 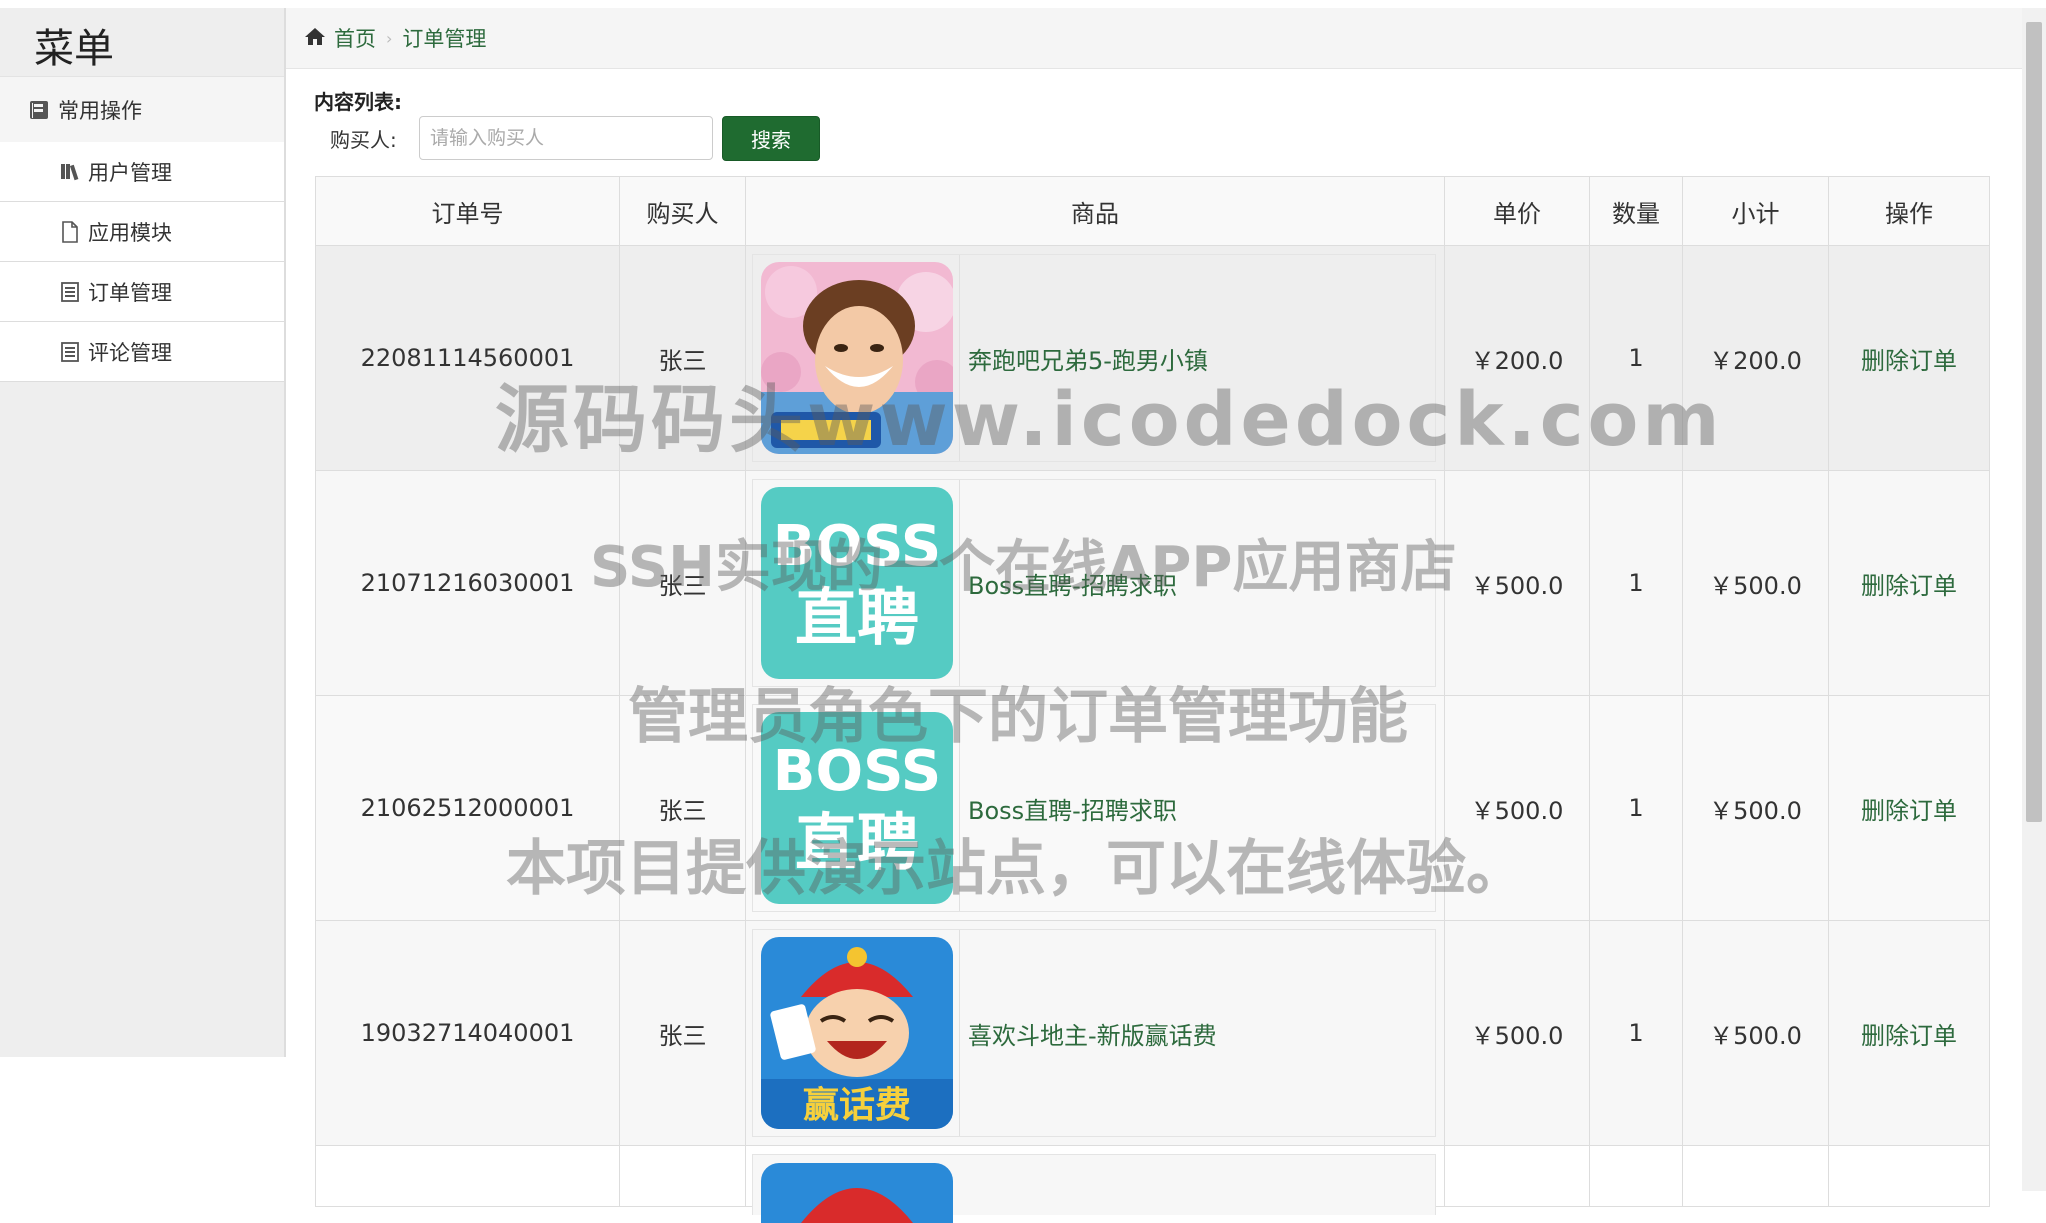 What do you see at coordinates (130, 352) in the screenshot?
I see `sidebar-item-label: 评论管理` at bounding box center [130, 352].